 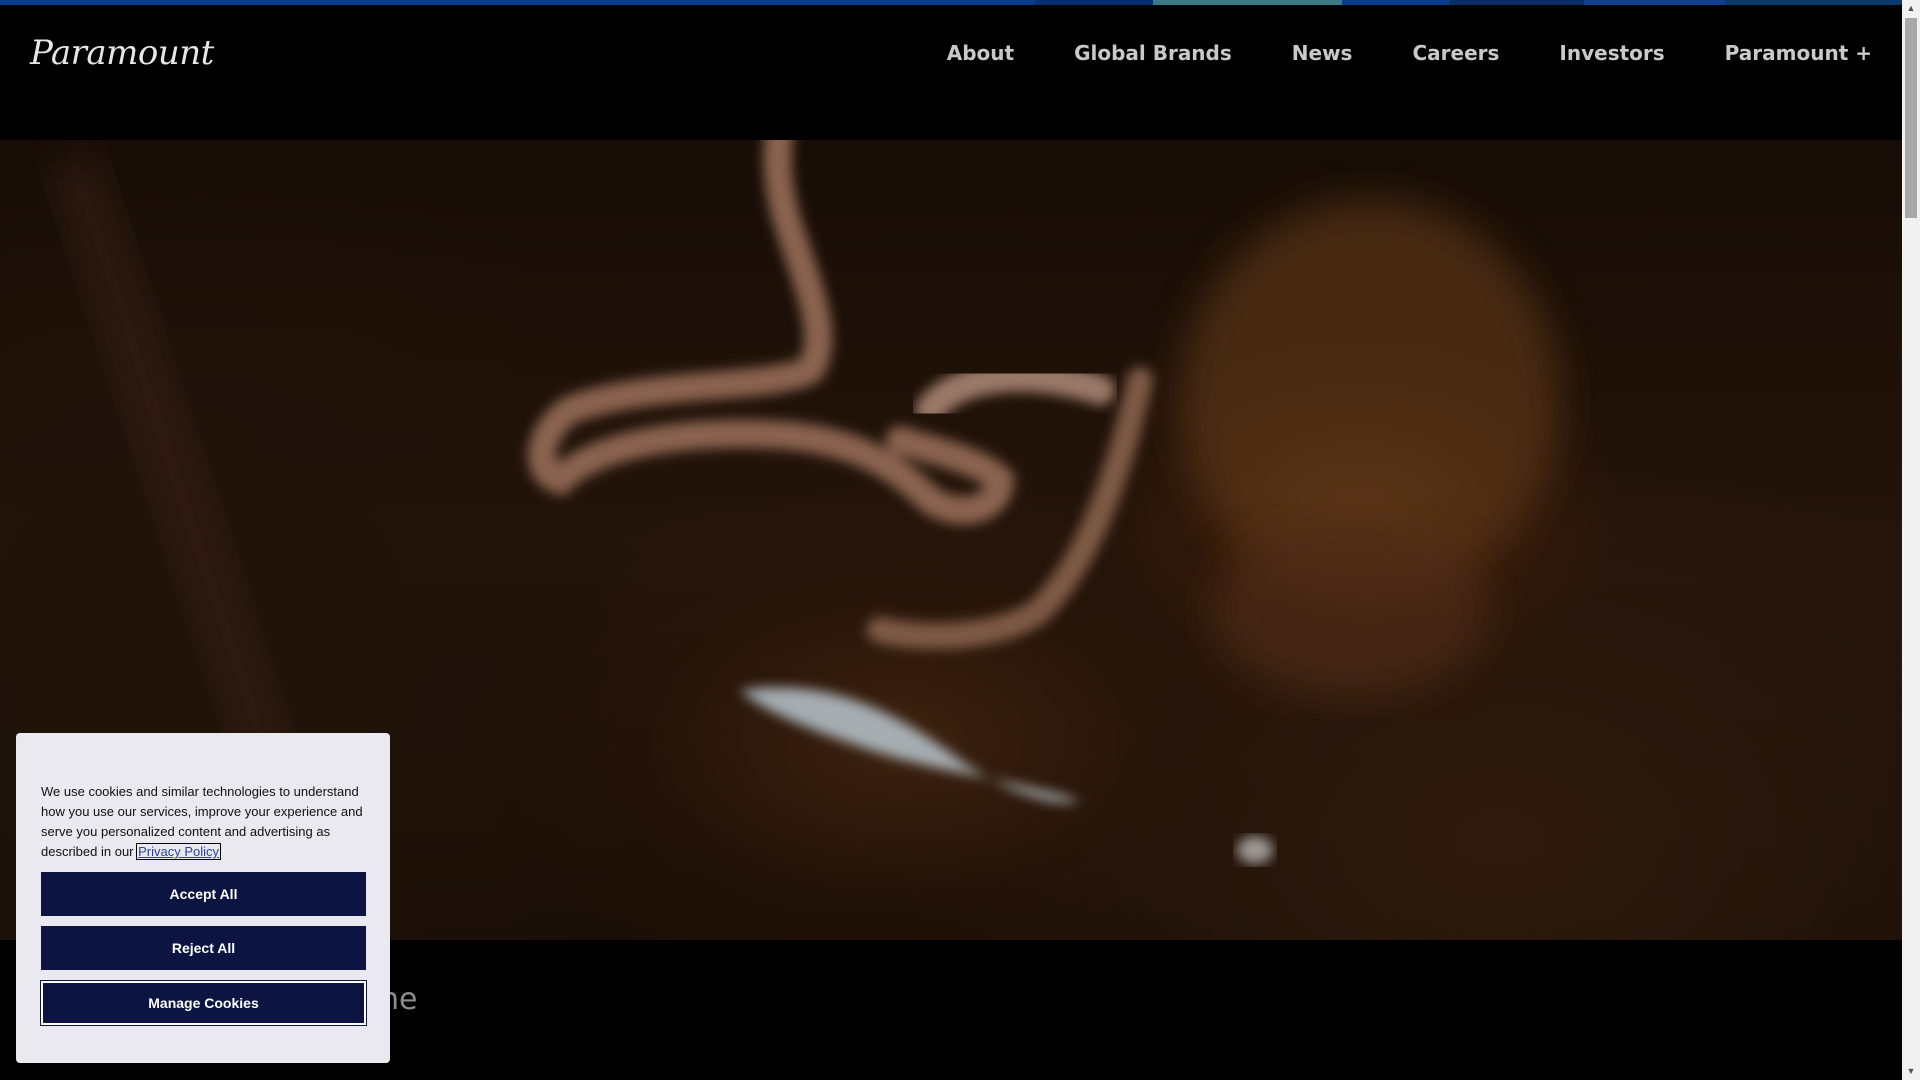 What do you see at coordinates (122, 53) in the screenshot?
I see `paramount-logo: Paramount` at bounding box center [122, 53].